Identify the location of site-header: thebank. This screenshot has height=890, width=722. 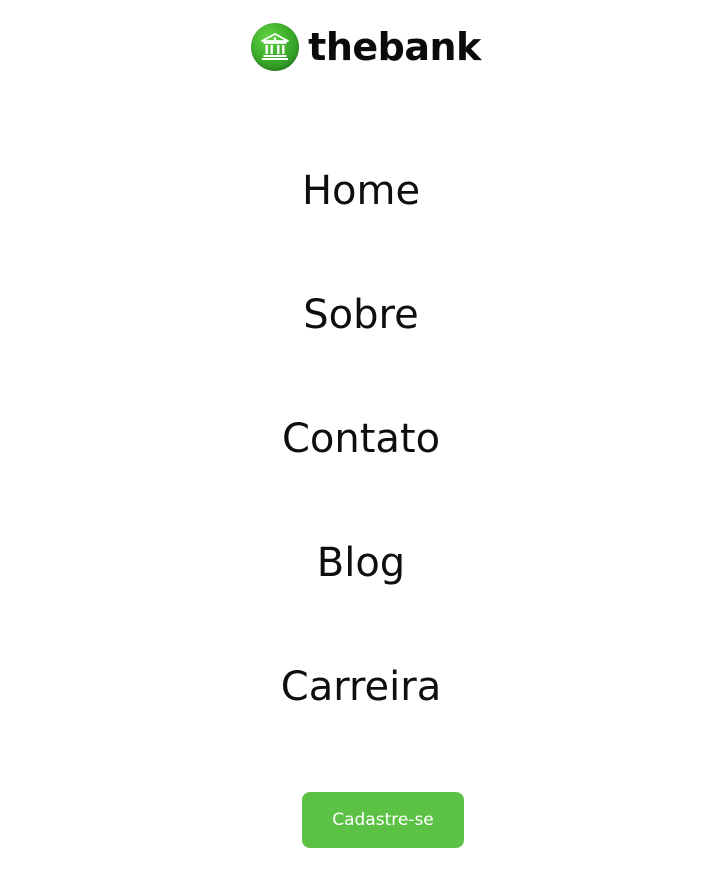
(361, 47).